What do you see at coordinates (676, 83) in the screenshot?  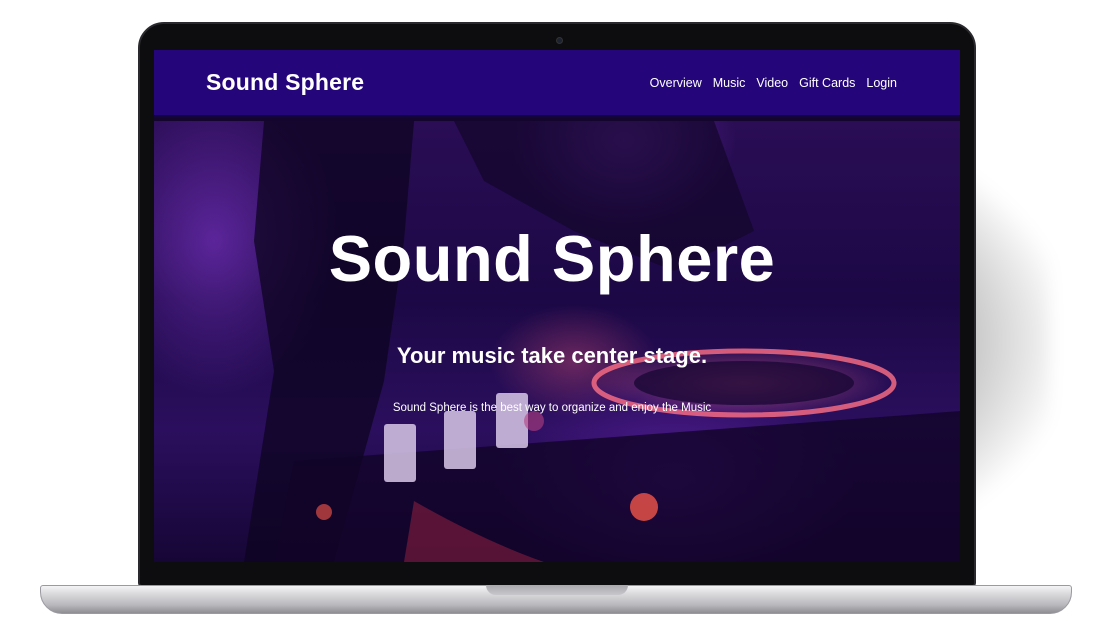 I see `nav-link-overview: Overview` at bounding box center [676, 83].